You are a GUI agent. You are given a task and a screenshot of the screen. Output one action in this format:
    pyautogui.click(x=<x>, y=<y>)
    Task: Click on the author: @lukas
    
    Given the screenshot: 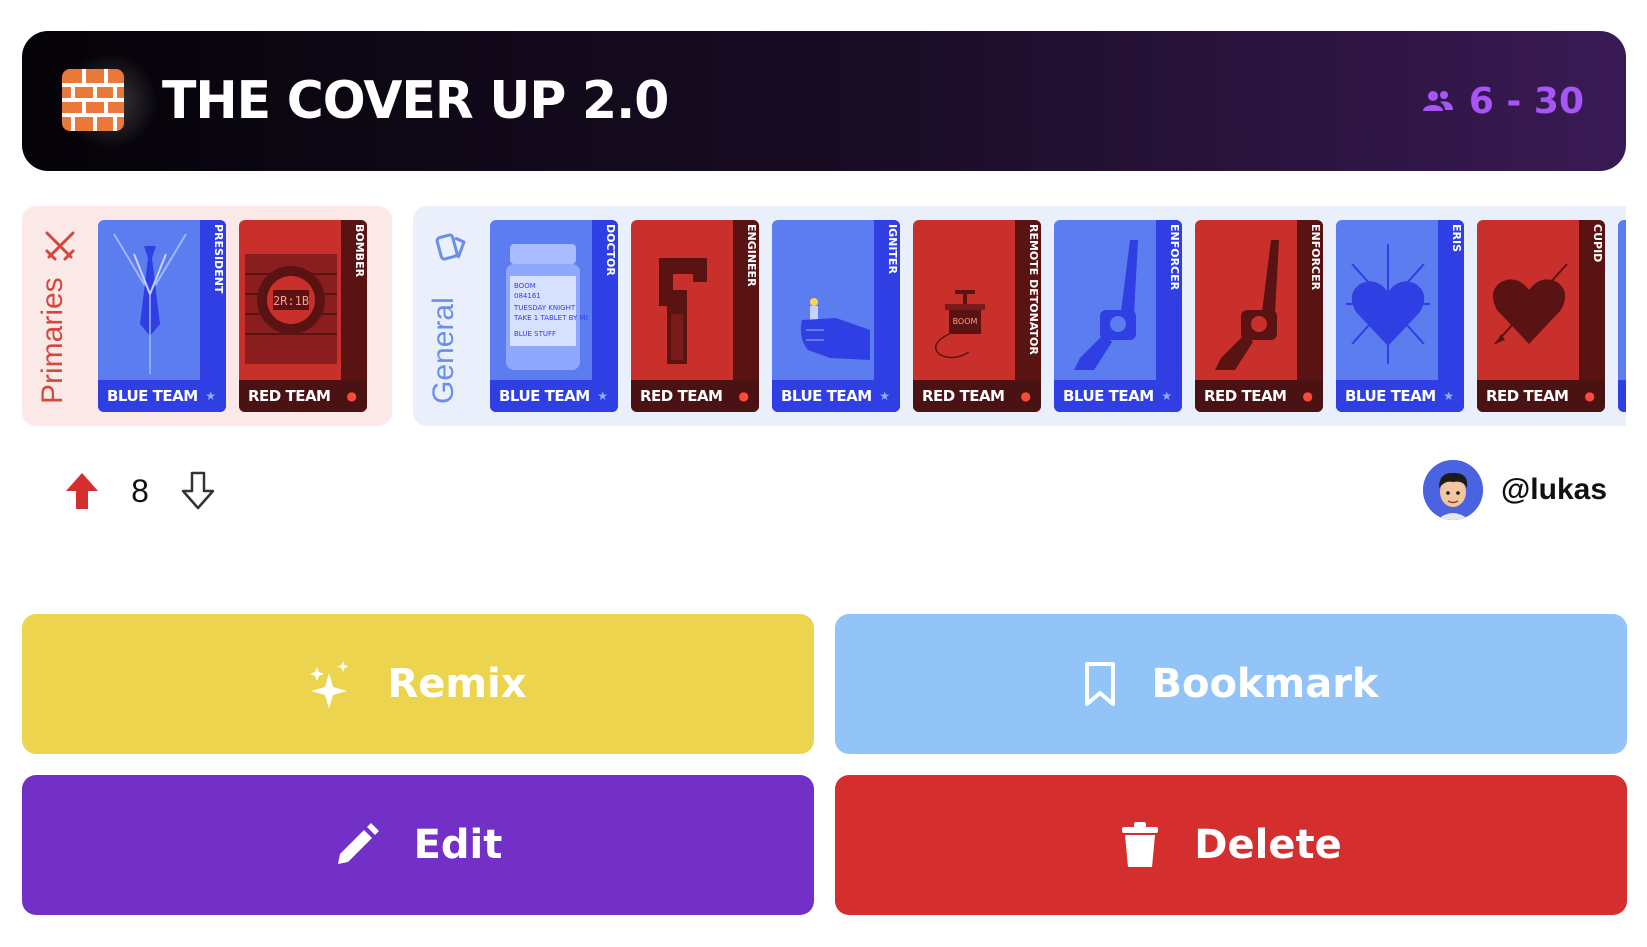 What is the action you would take?
    pyautogui.click(x=1515, y=490)
    